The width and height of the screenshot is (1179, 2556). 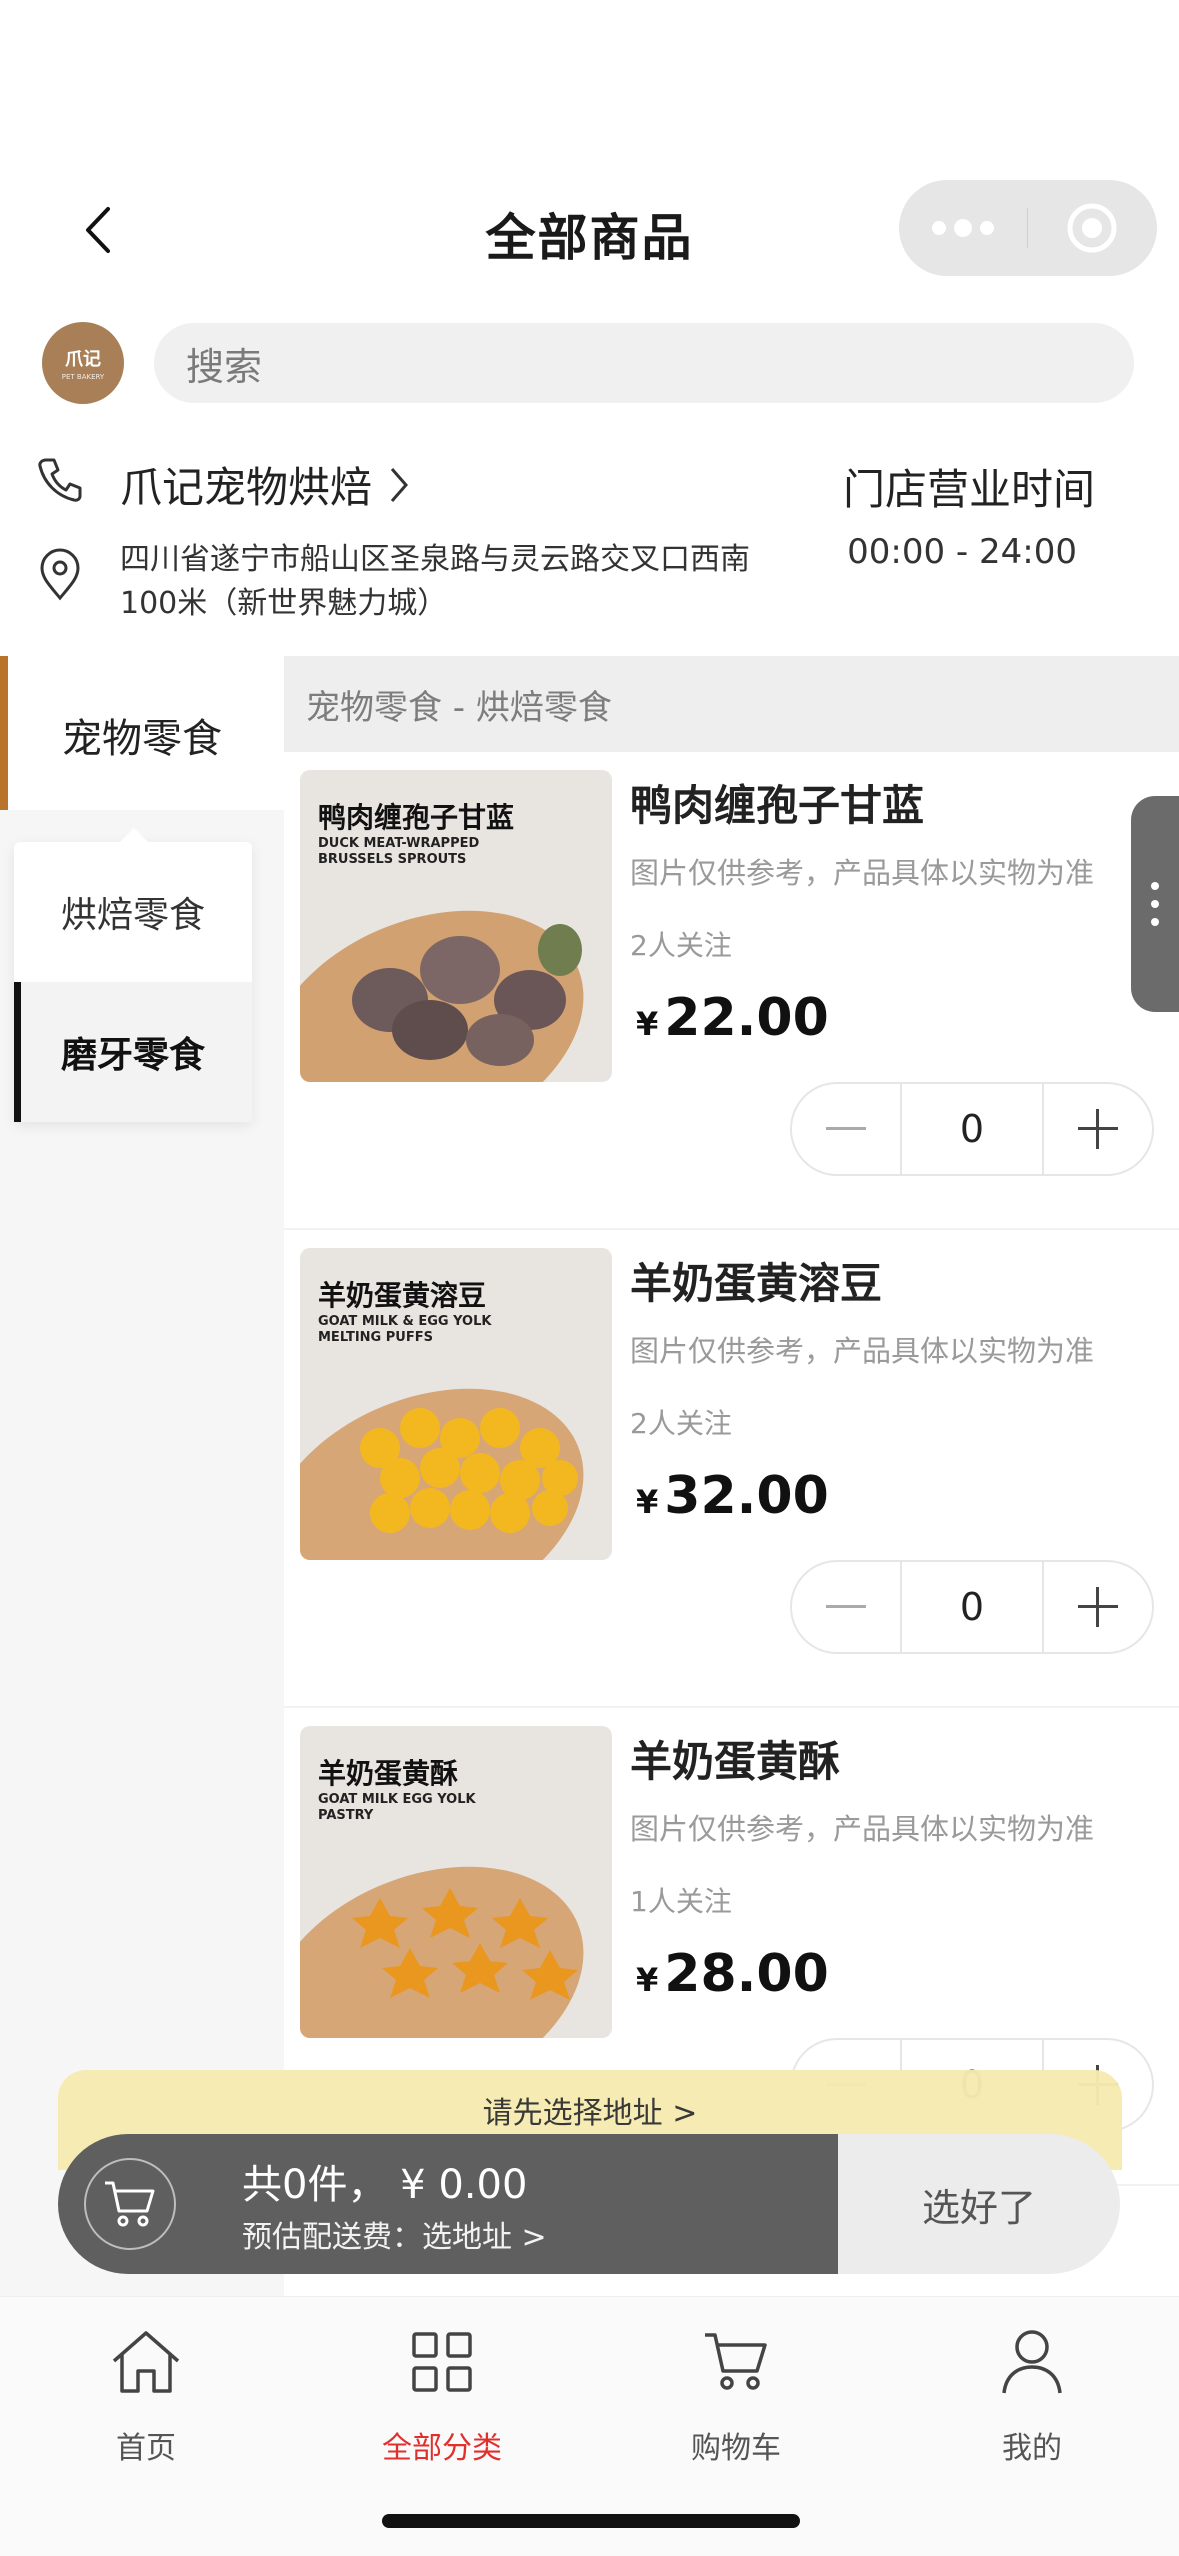 I want to click on price-value: 28.00, so click(x=746, y=1974).